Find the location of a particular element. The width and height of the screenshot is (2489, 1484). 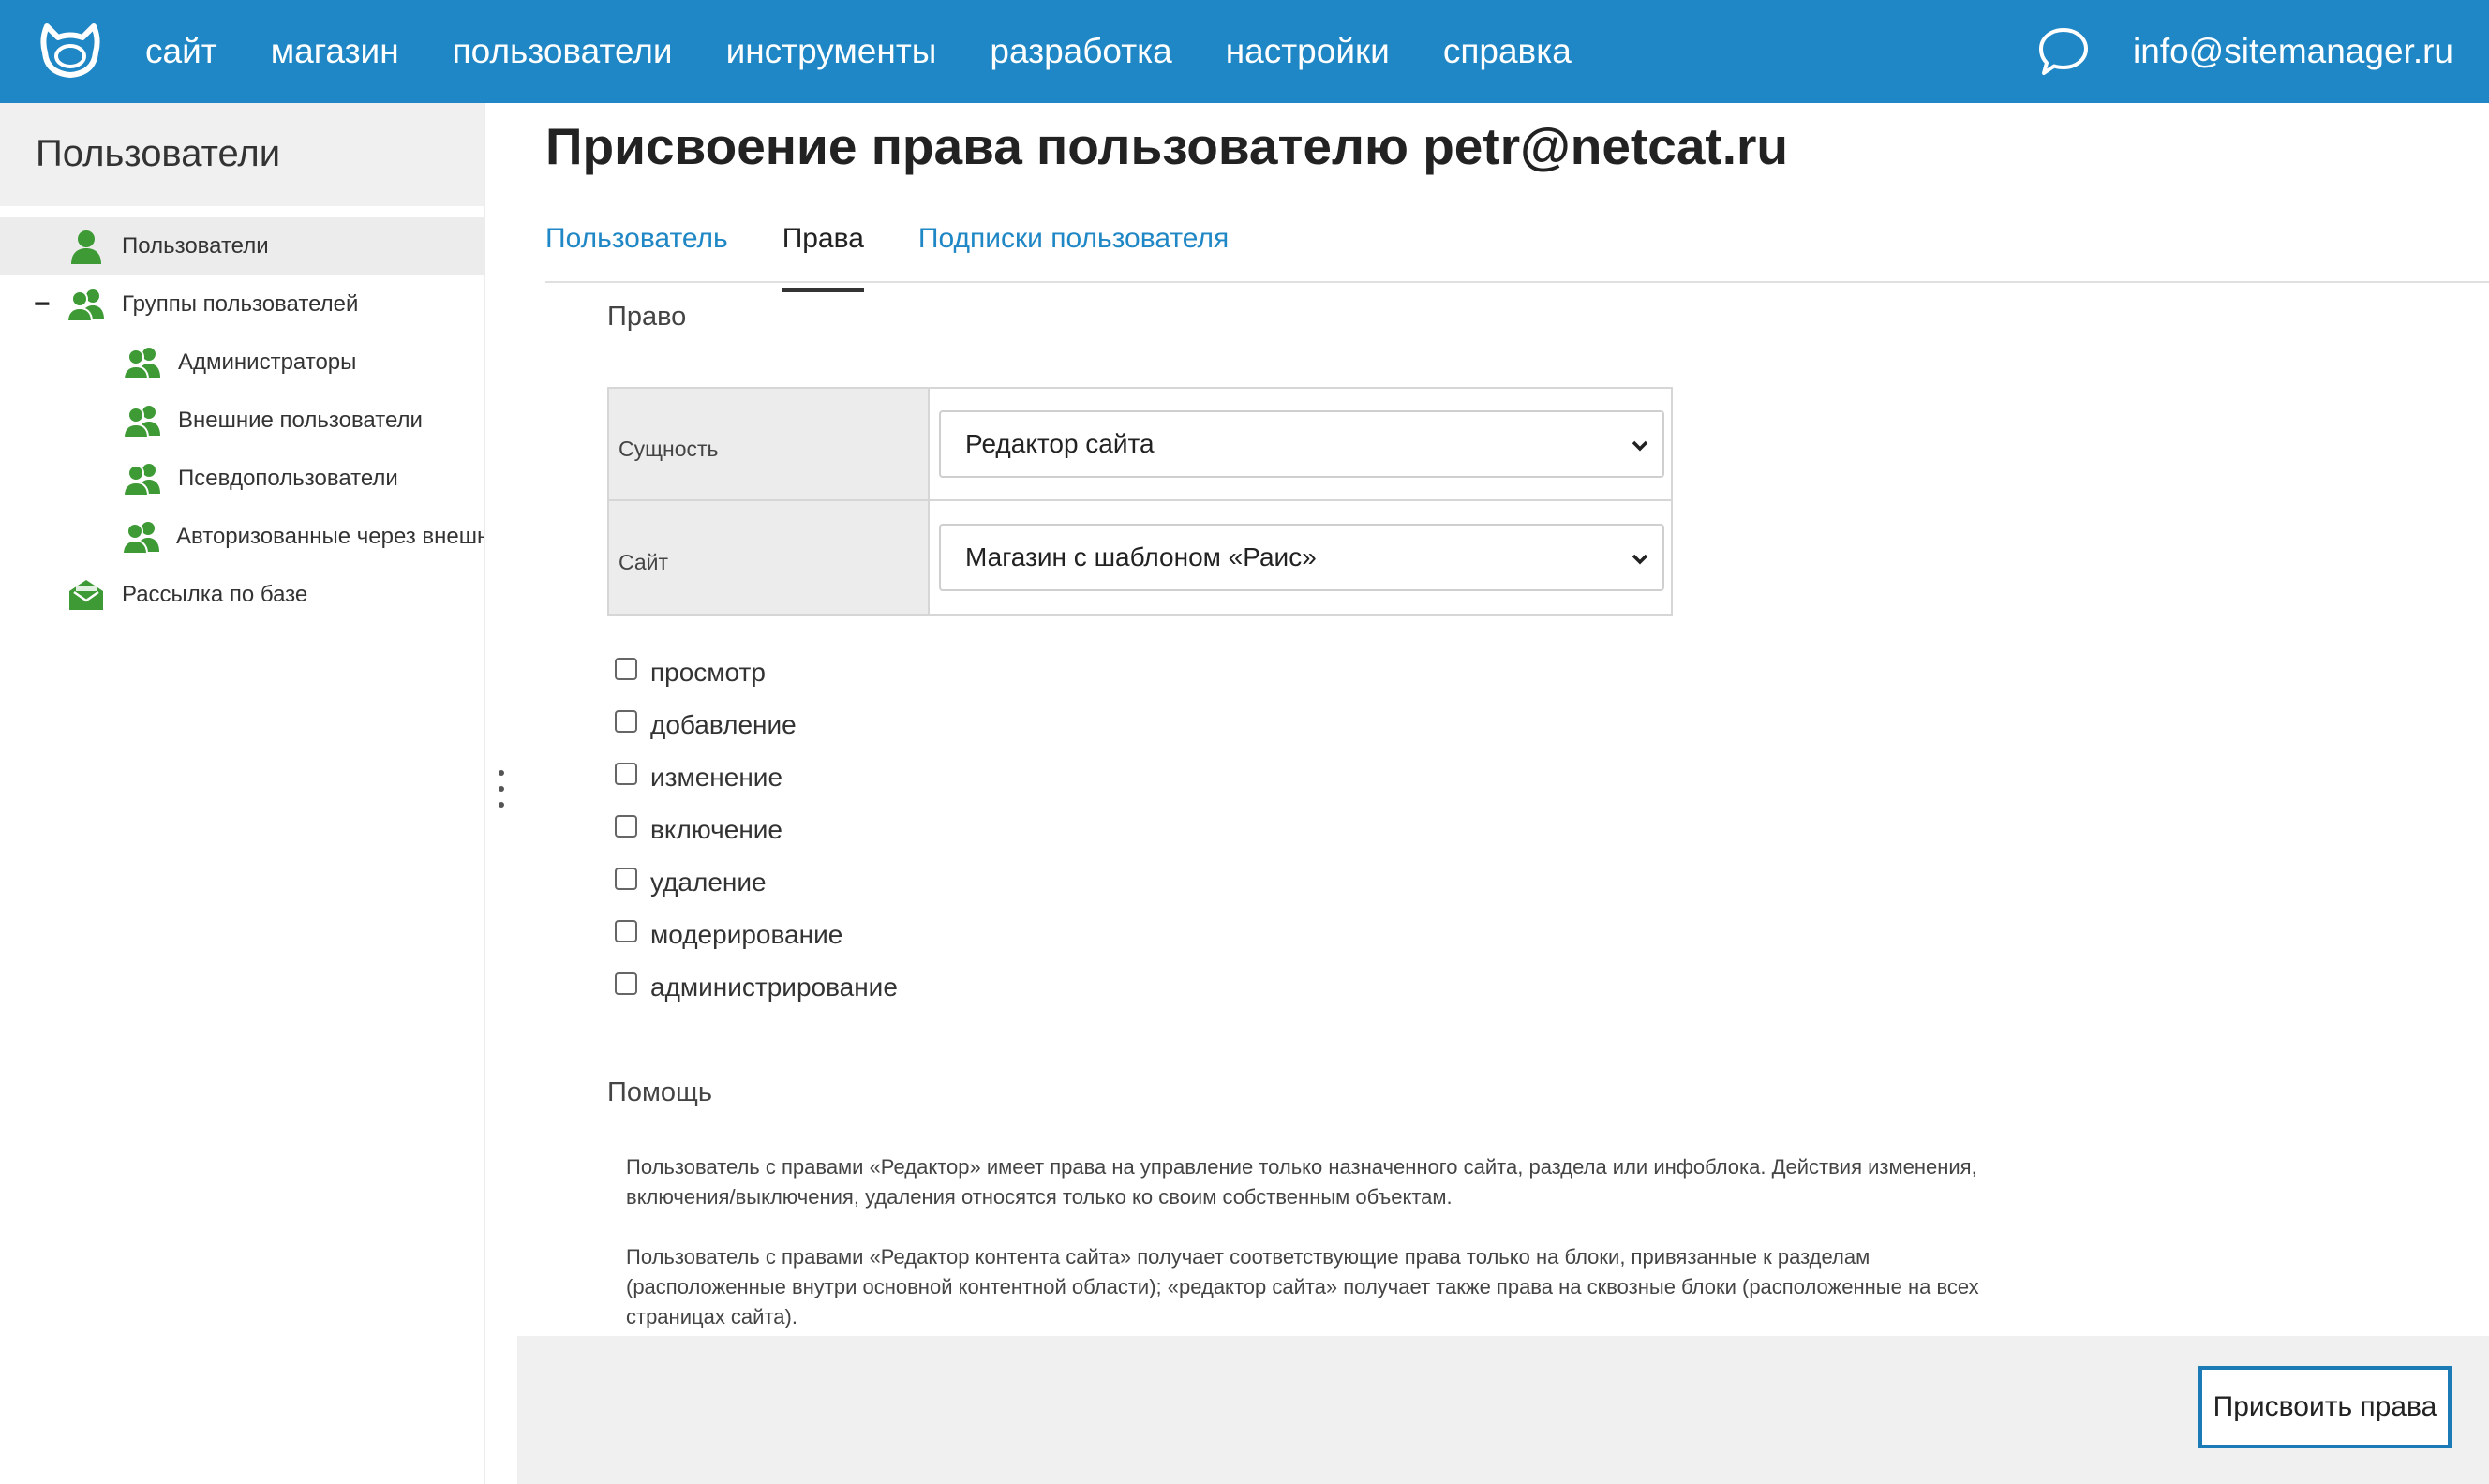

assign-rights-button: Присвоить права is located at coordinates (2325, 1407).